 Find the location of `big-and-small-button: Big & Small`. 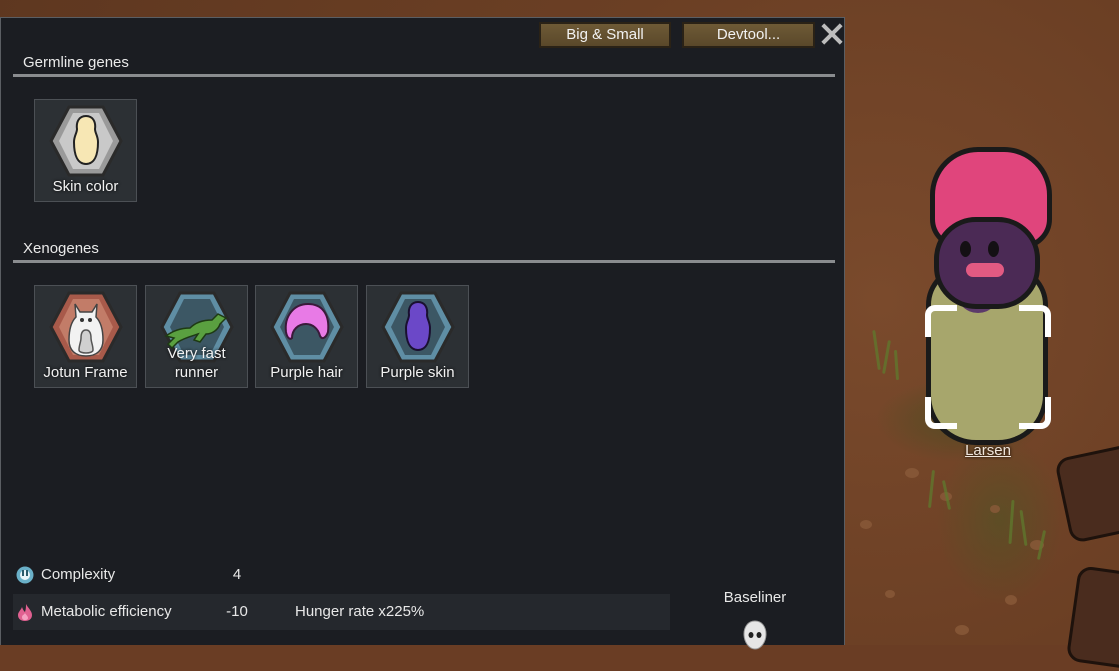

big-and-small-button: Big & Small is located at coordinates (605, 35).